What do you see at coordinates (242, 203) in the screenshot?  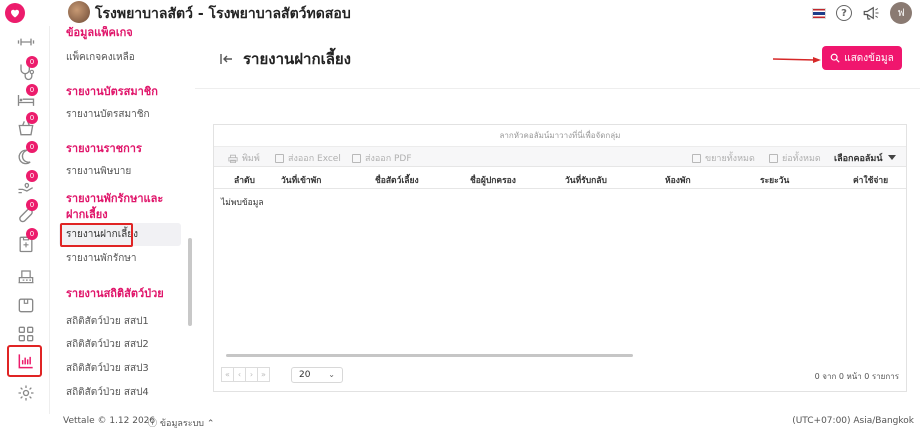 I see `empty-message: ไม่พบข้อมูล` at bounding box center [242, 203].